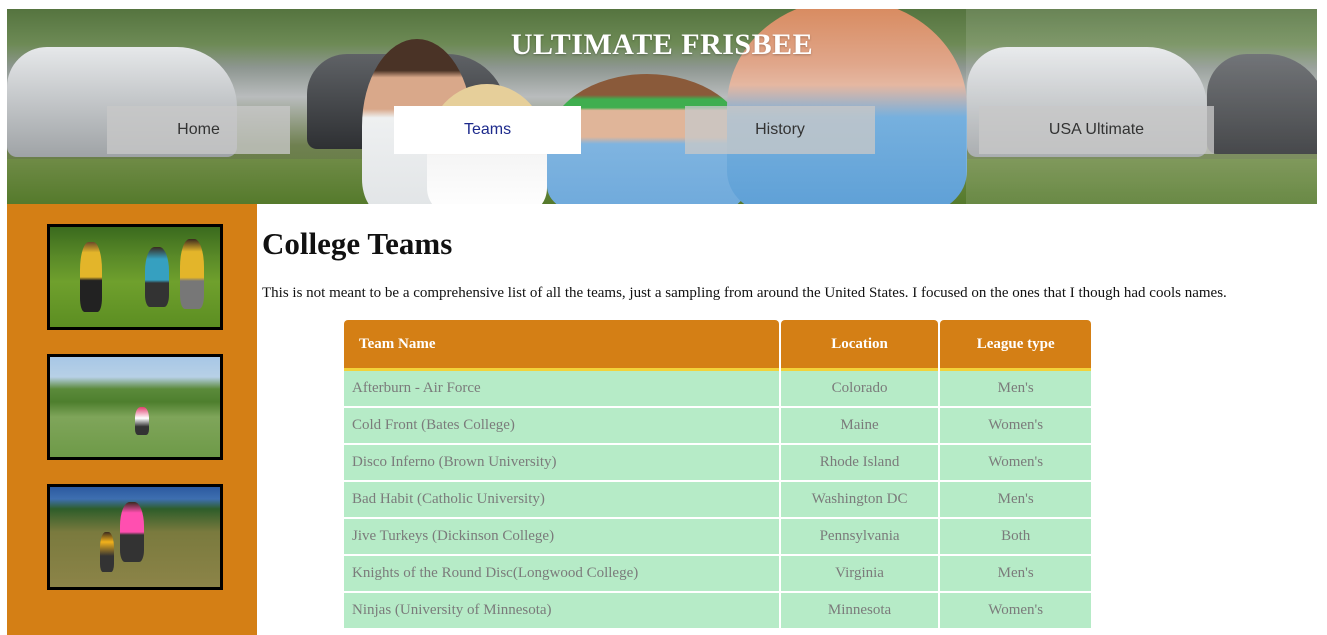  Describe the element at coordinates (1015, 345) in the screenshot. I see `column-header-league-type: League type` at that location.